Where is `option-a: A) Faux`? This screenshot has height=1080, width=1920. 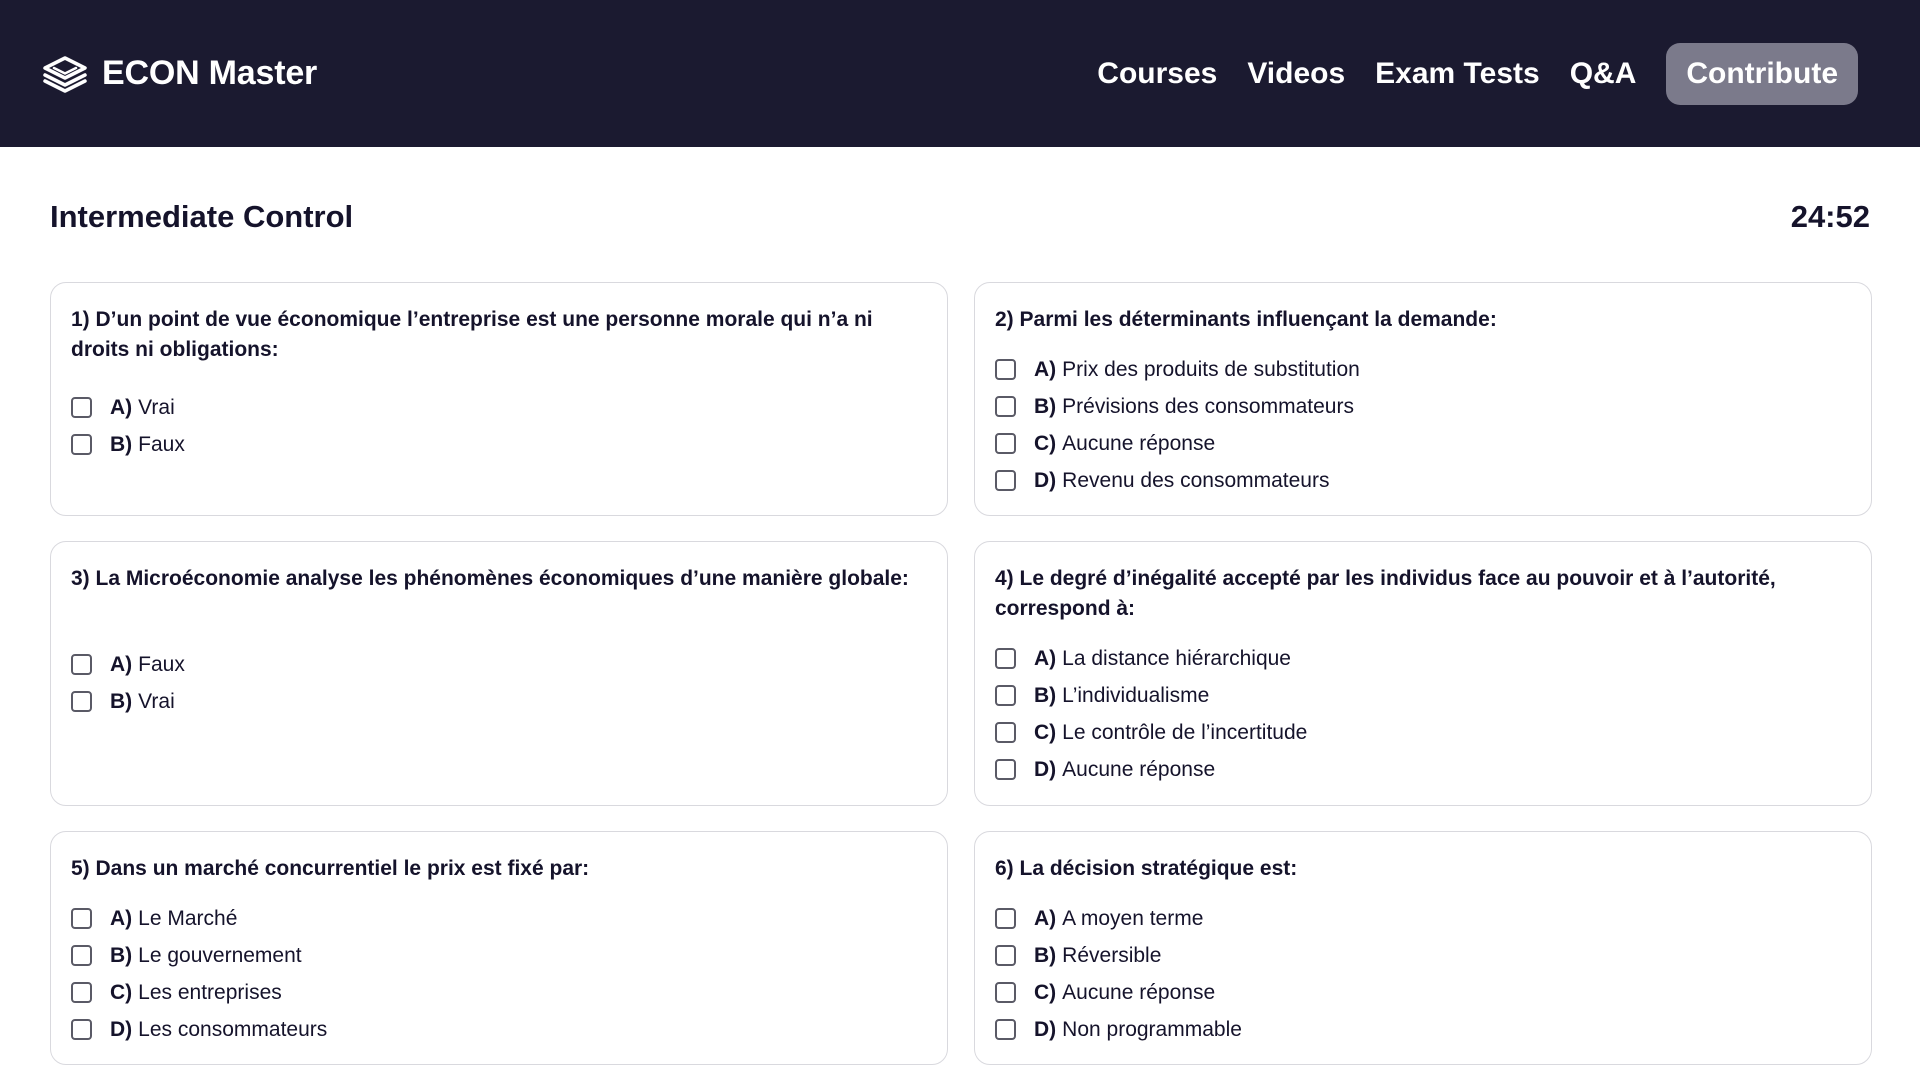
option-a: A) Faux is located at coordinates (499, 664).